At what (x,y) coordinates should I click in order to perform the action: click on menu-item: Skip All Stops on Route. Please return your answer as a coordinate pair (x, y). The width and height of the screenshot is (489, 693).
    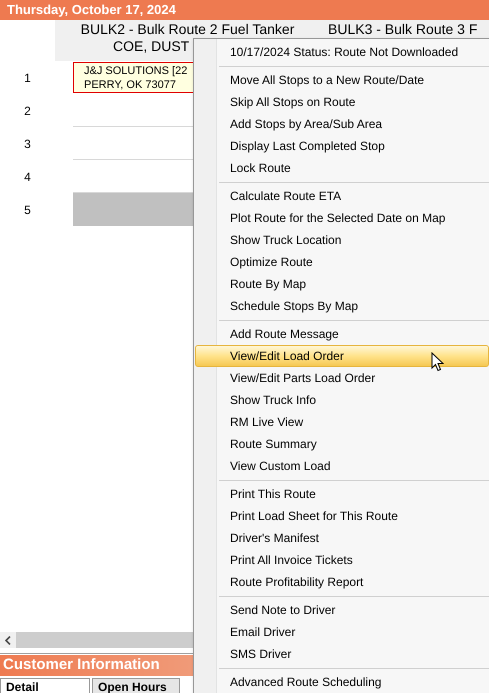
    Looking at the image, I should click on (342, 102).